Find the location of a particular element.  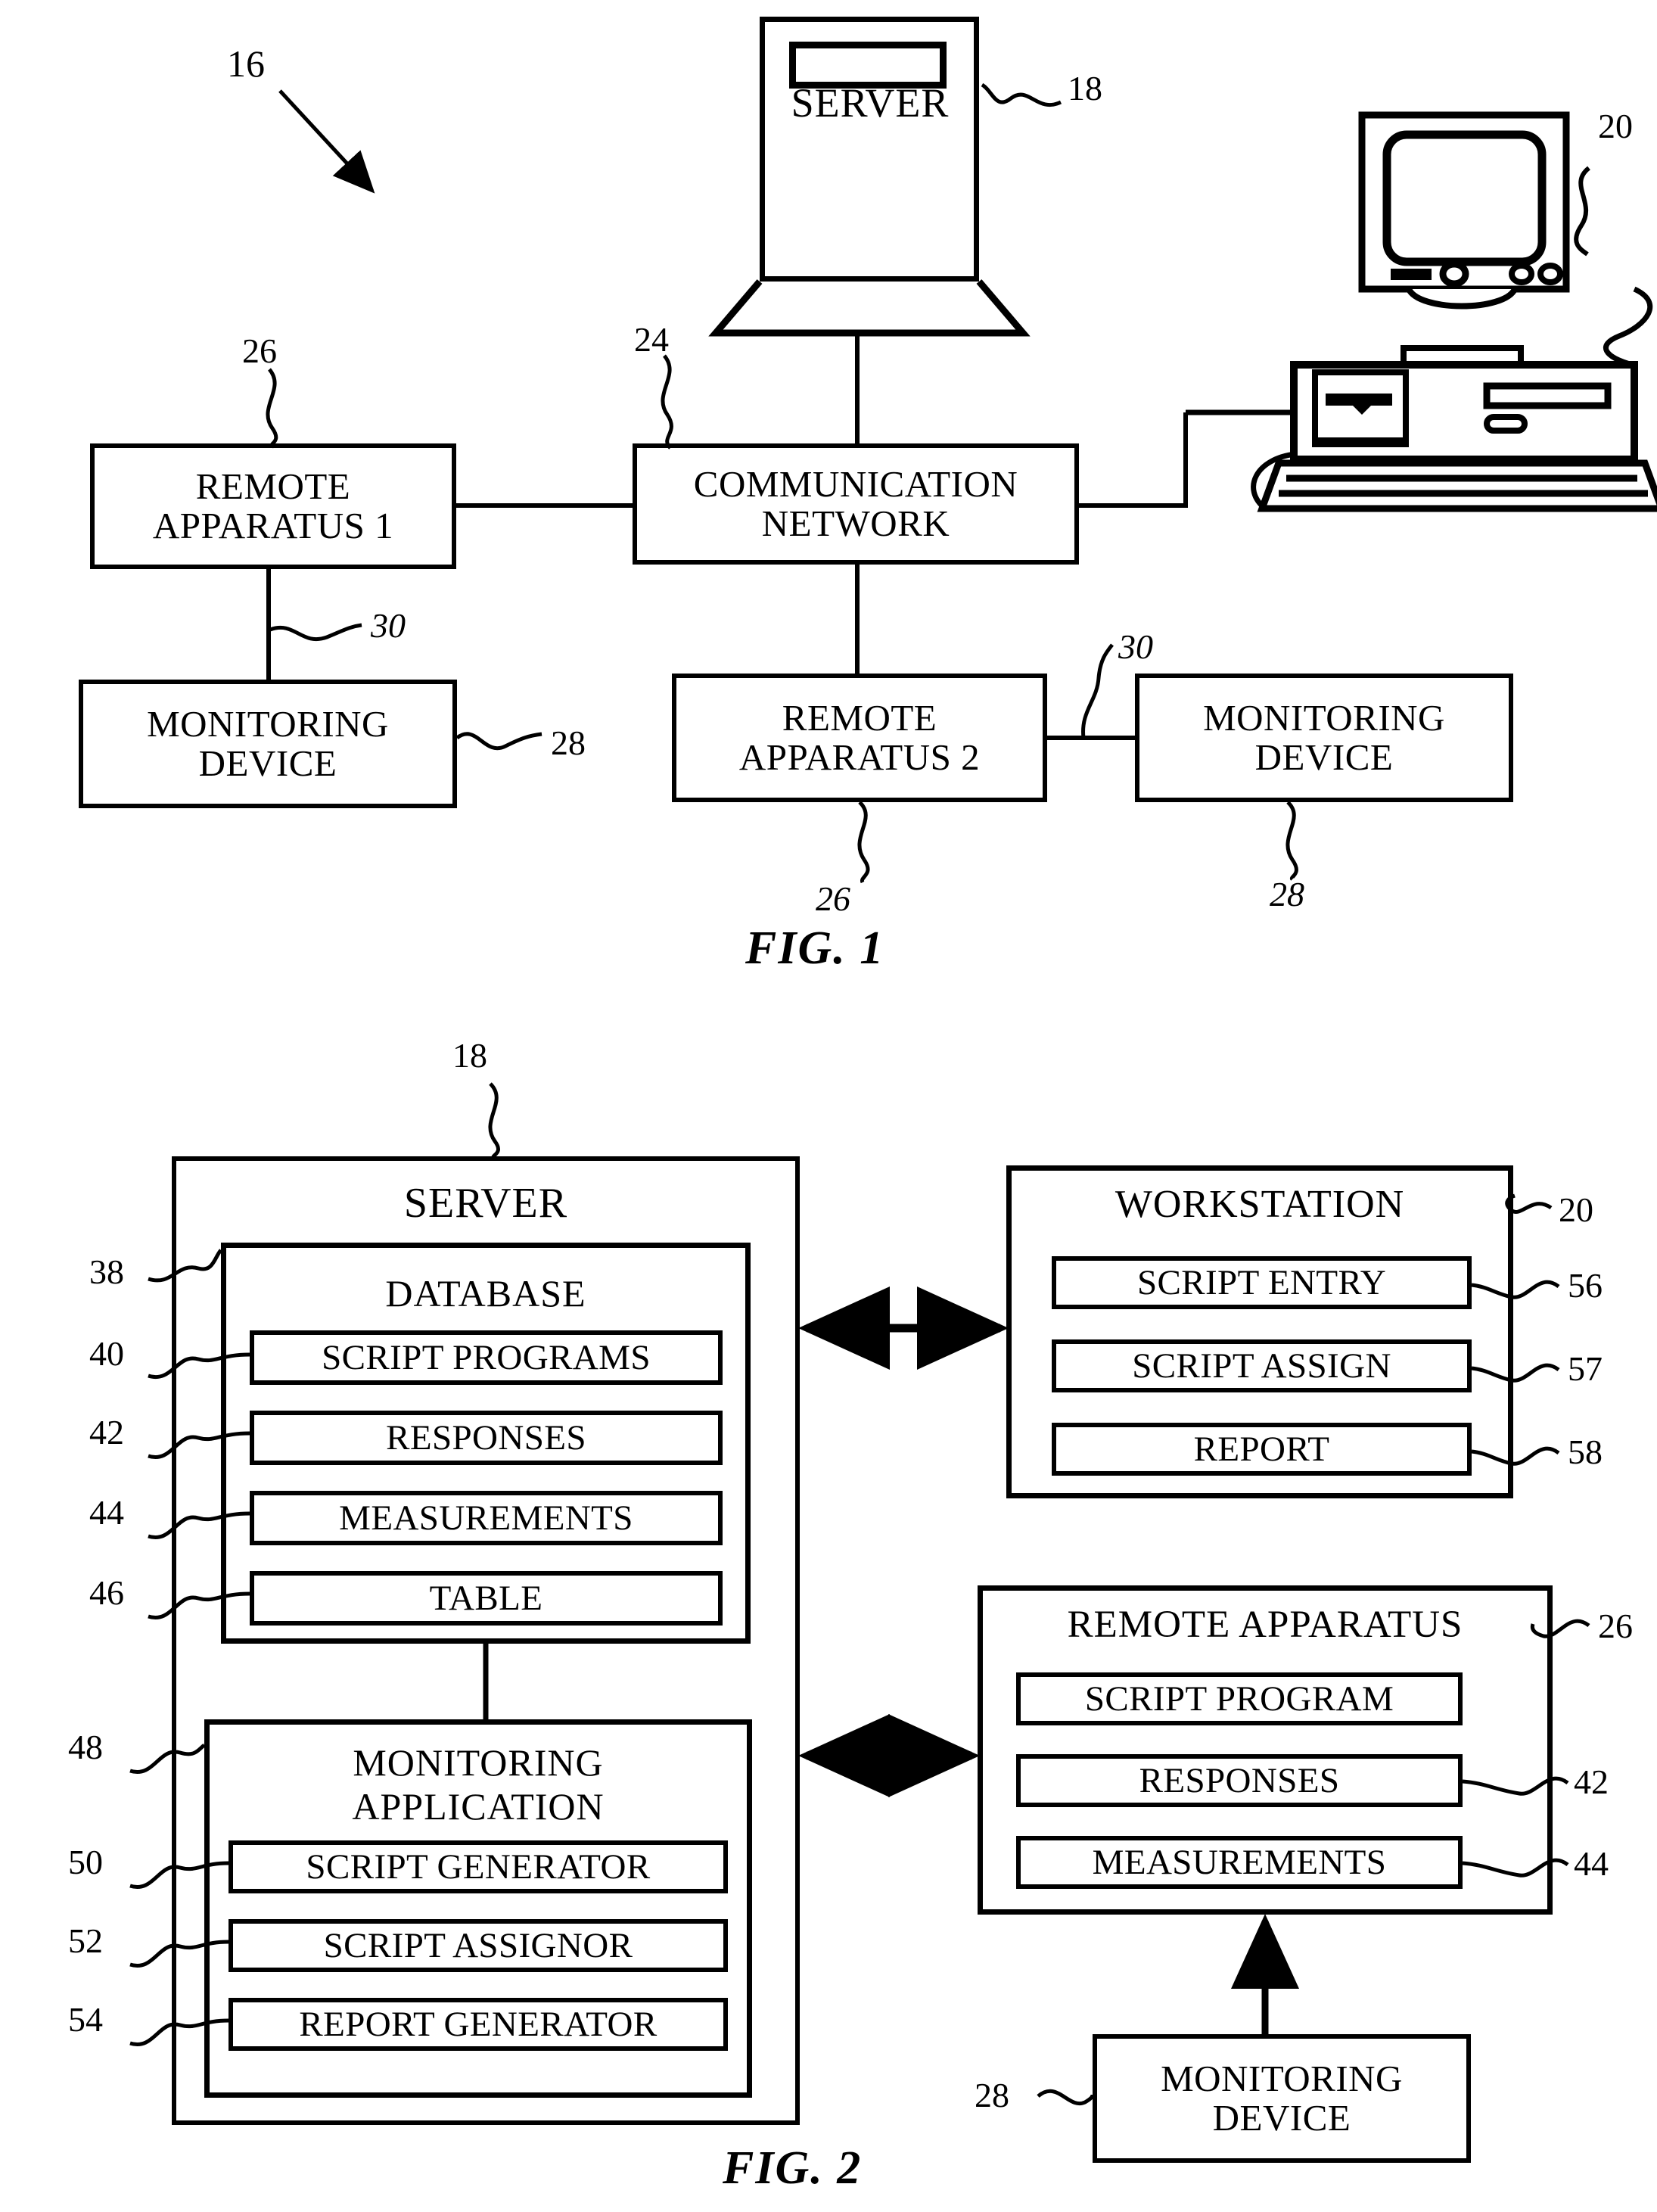

database-title: DATABASE is located at coordinates (485, 1293).